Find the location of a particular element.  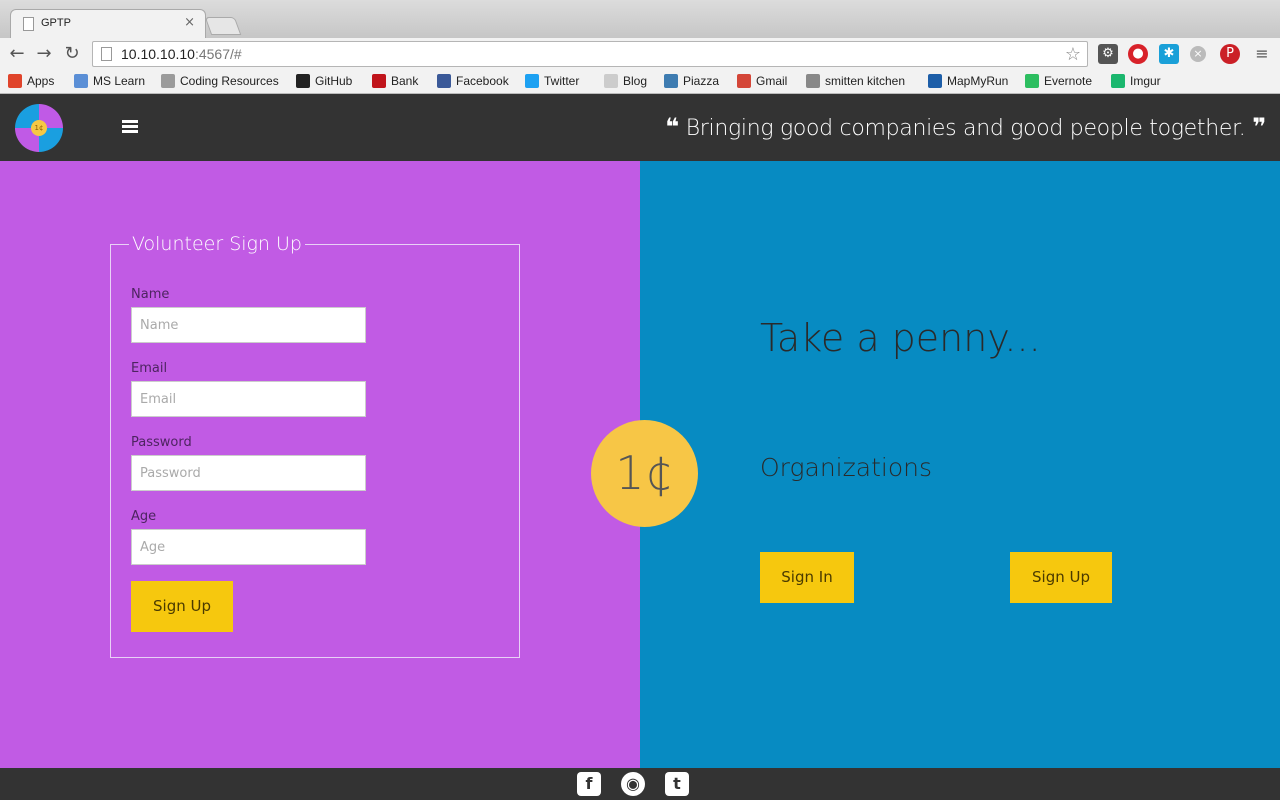

name-label: Name is located at coordinates (150, 294).